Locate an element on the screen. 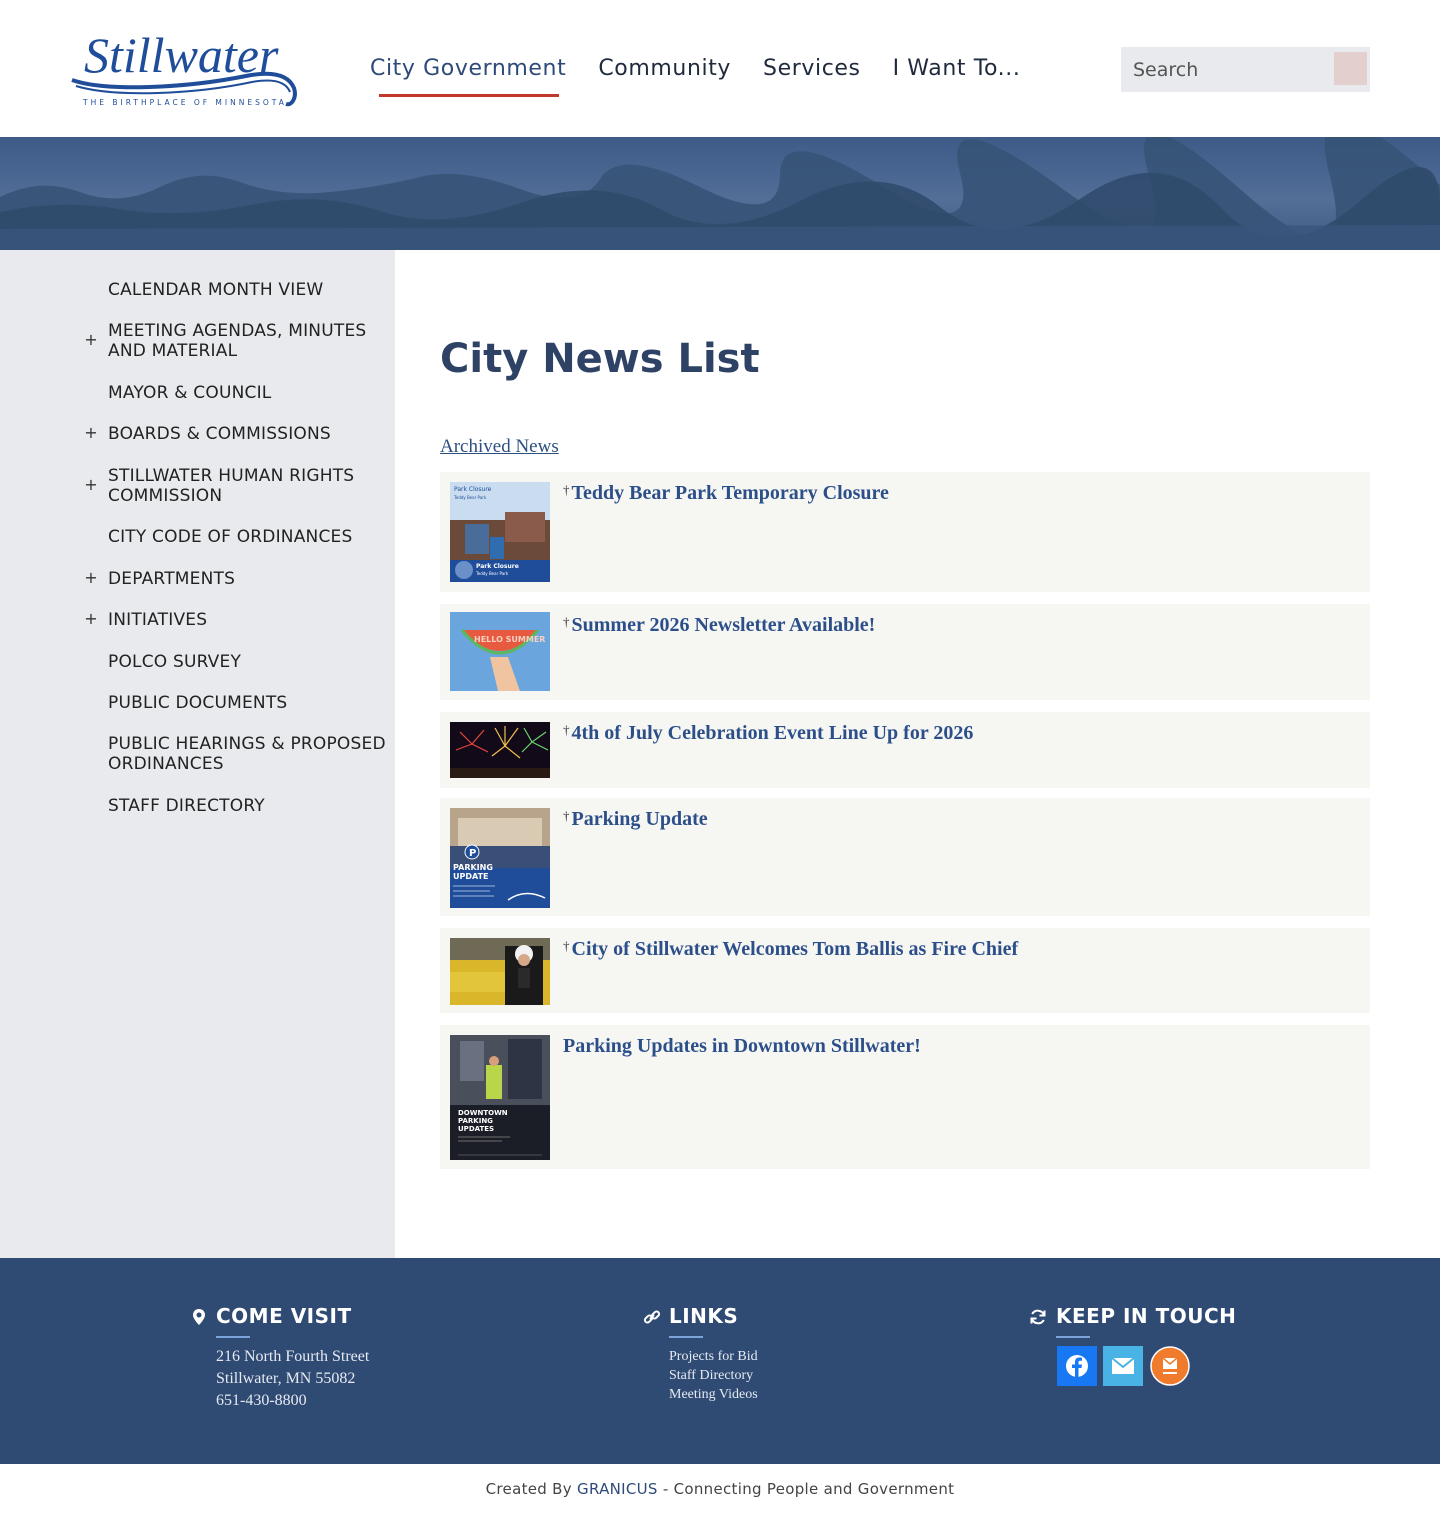 The width and height of the screenshot is (1440, 1514). news-title-link: † Teddy Bear Park Temporary Closure is located at coordinates (726, 493).